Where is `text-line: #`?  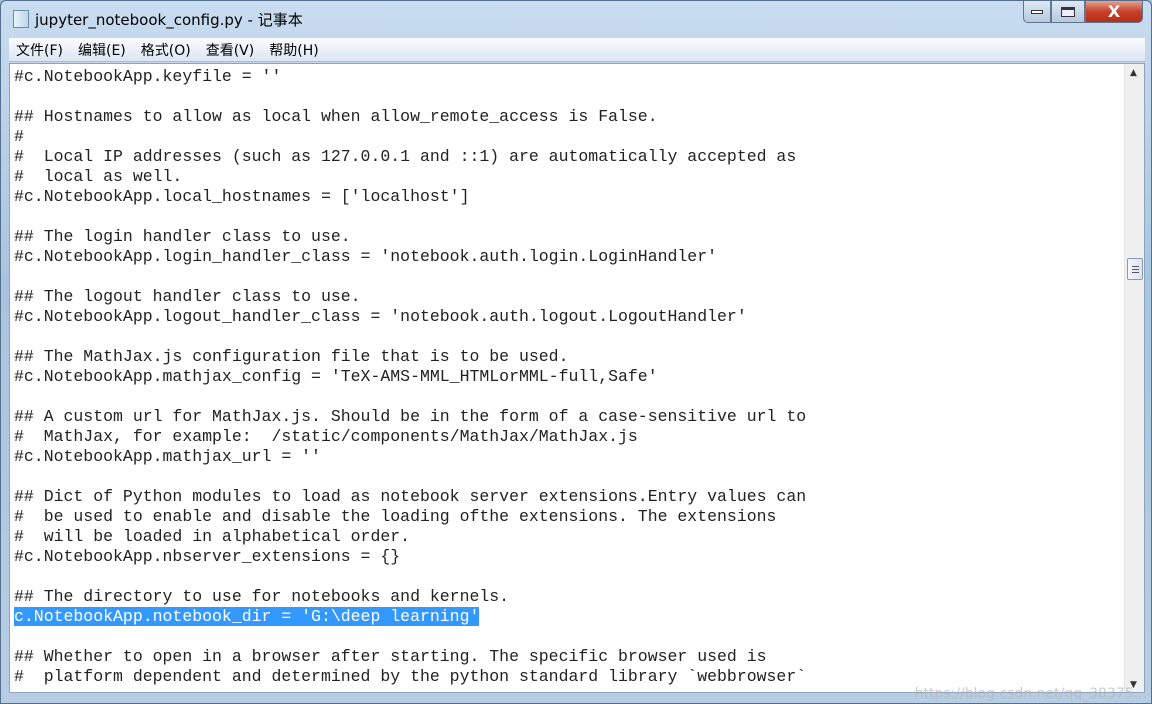 text-line: # is located at coordinates (410, 137).